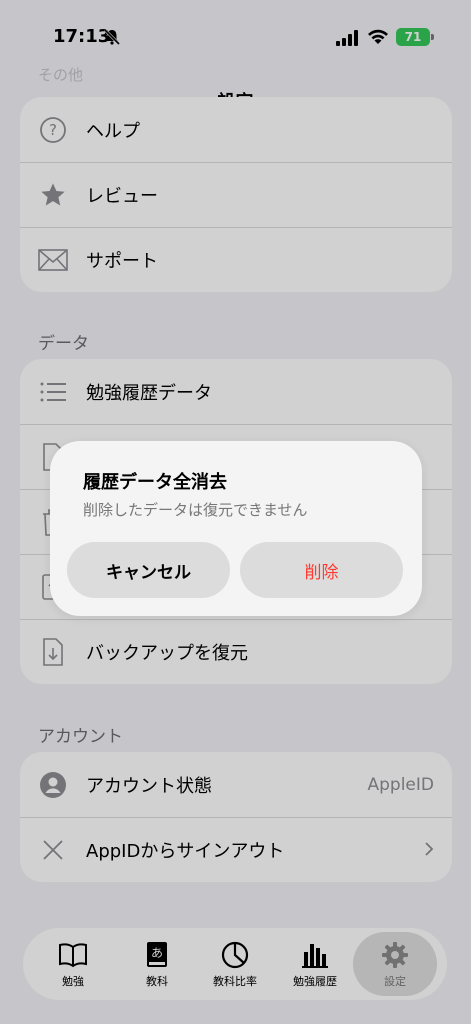 This screenshot has height=1024, width=471. Describe the element at coordinates (148, 570) in the screenshot. I see `cancel-button: キャンセル` at that location.